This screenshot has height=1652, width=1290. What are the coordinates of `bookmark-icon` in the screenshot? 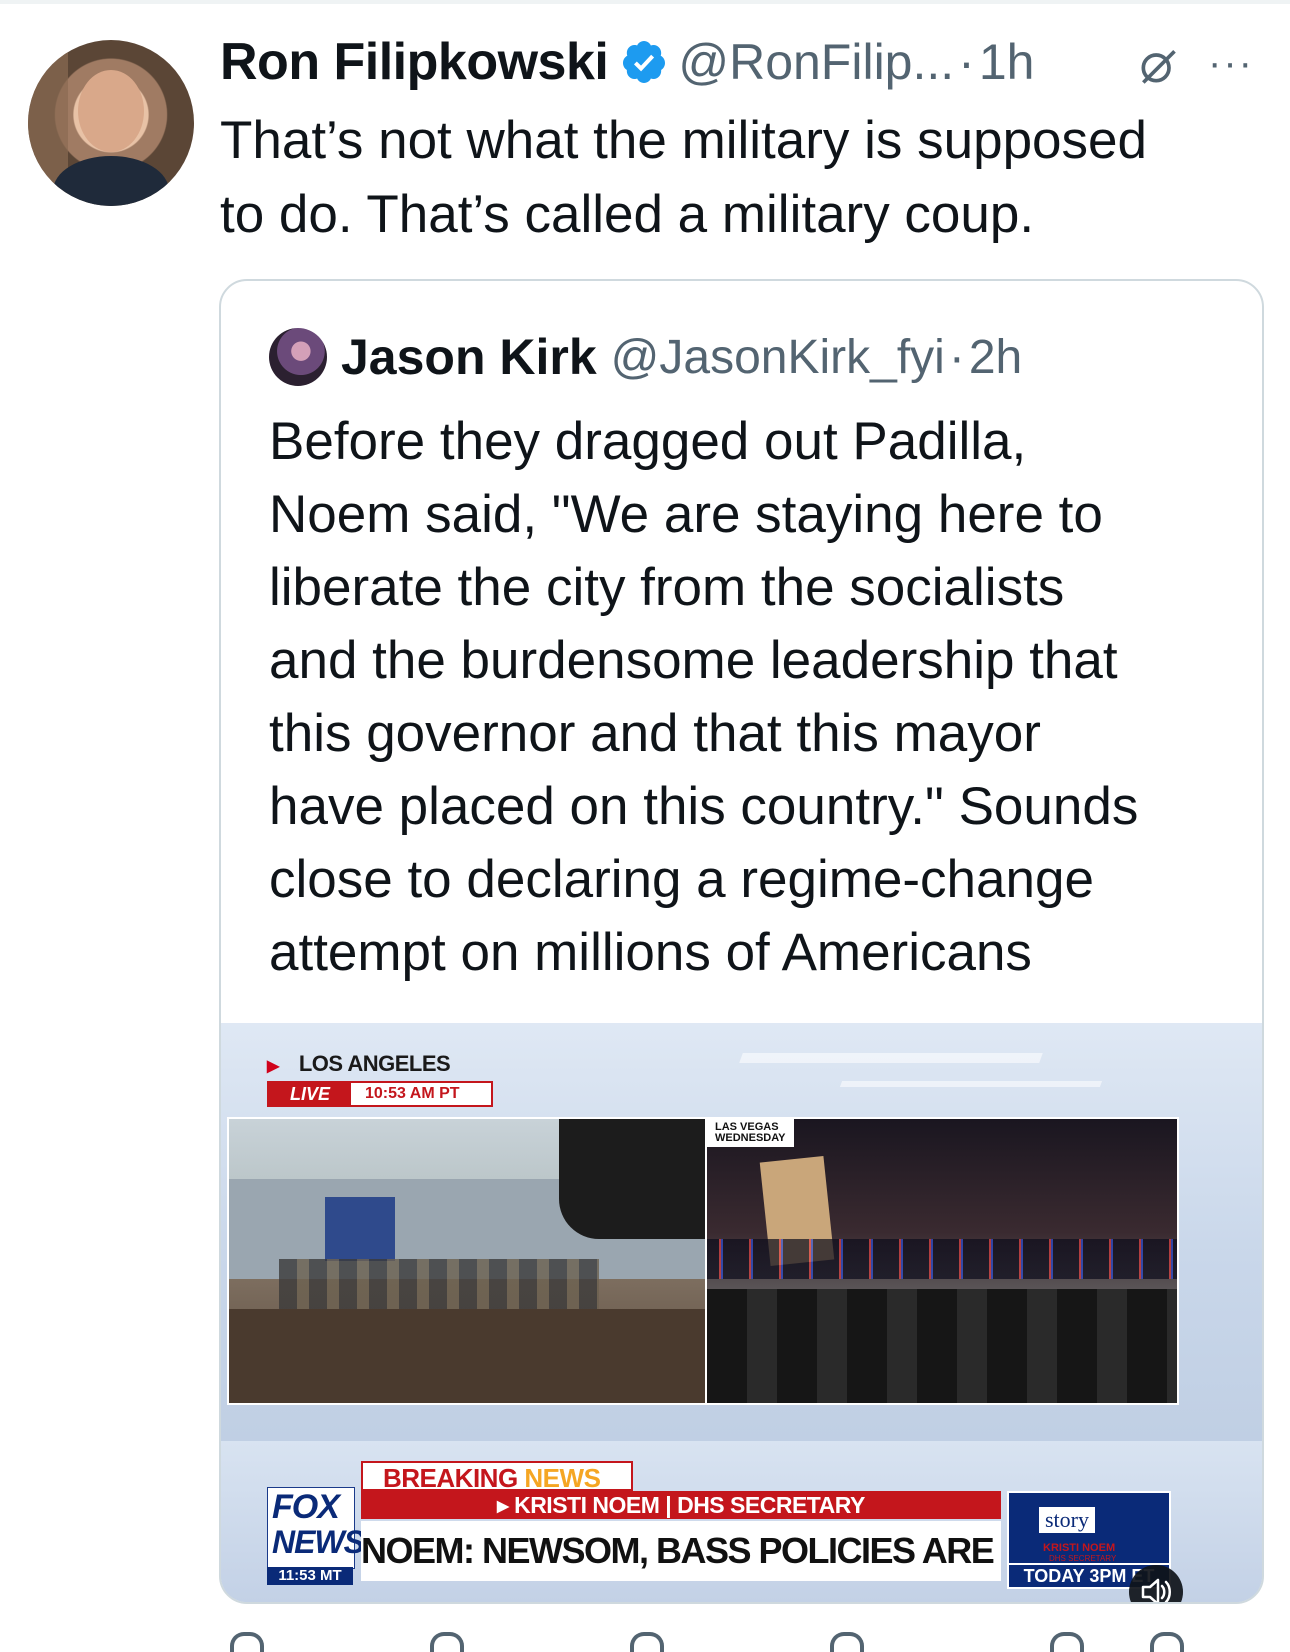 It's located at (1067, 1642).